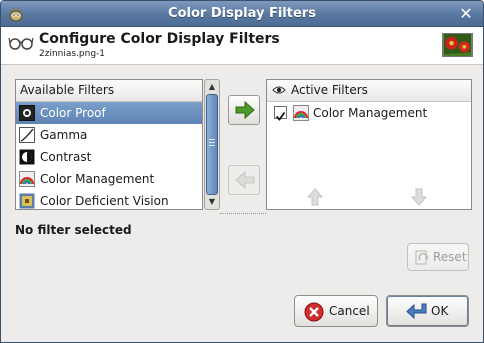 The image size is (484, 343). What do you see at coordinates (212, 202) in the screenshot?
I see `scroll-down-icon: ▼` at bounding box center [212, 202].